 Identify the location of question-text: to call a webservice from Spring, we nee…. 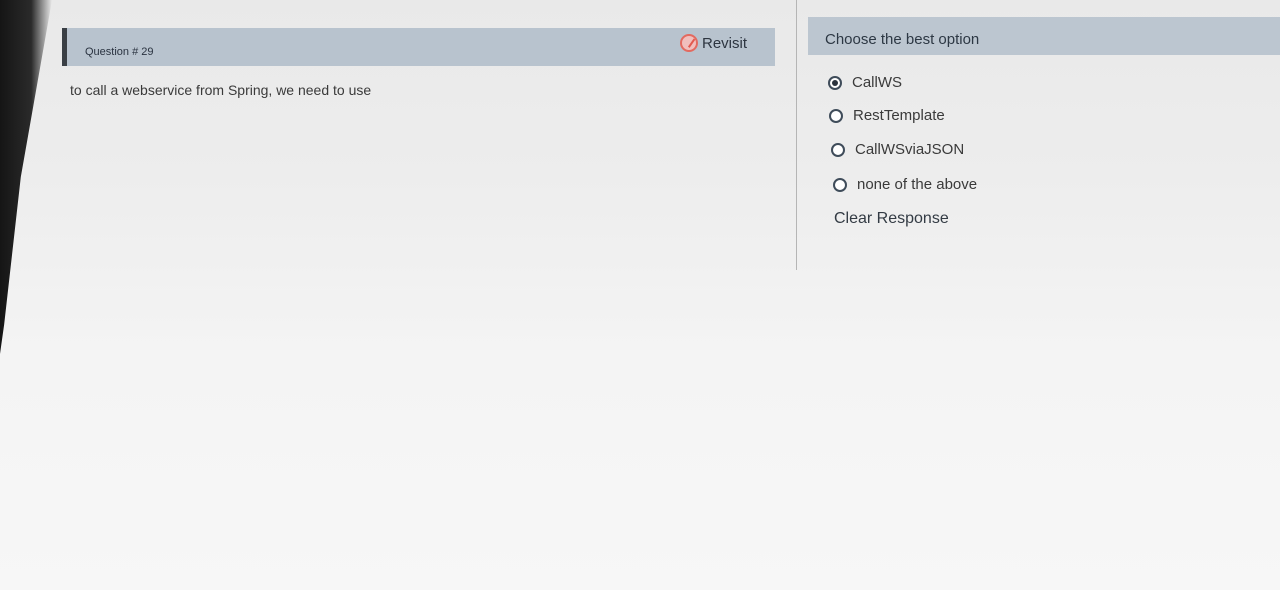
(221, 90).